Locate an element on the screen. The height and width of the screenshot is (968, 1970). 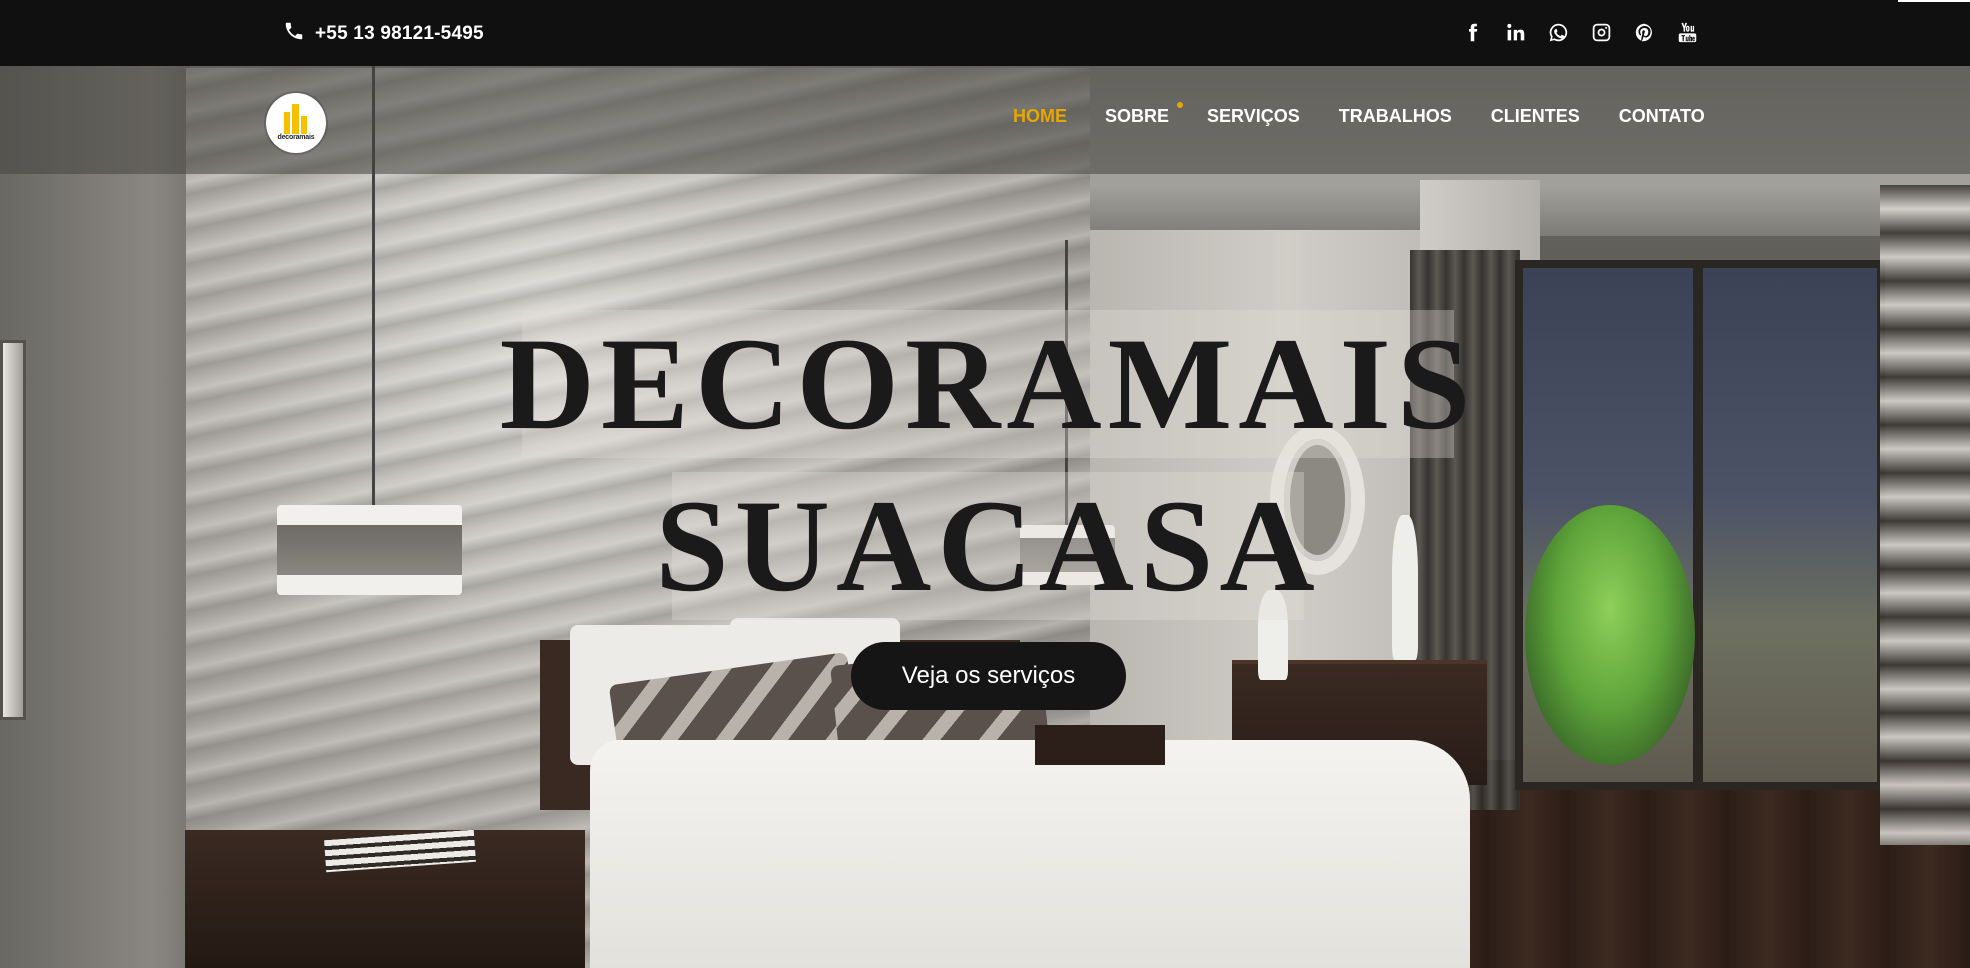
phone-contact: +55 13 98121-5495 is located at coordinates (383, 34).